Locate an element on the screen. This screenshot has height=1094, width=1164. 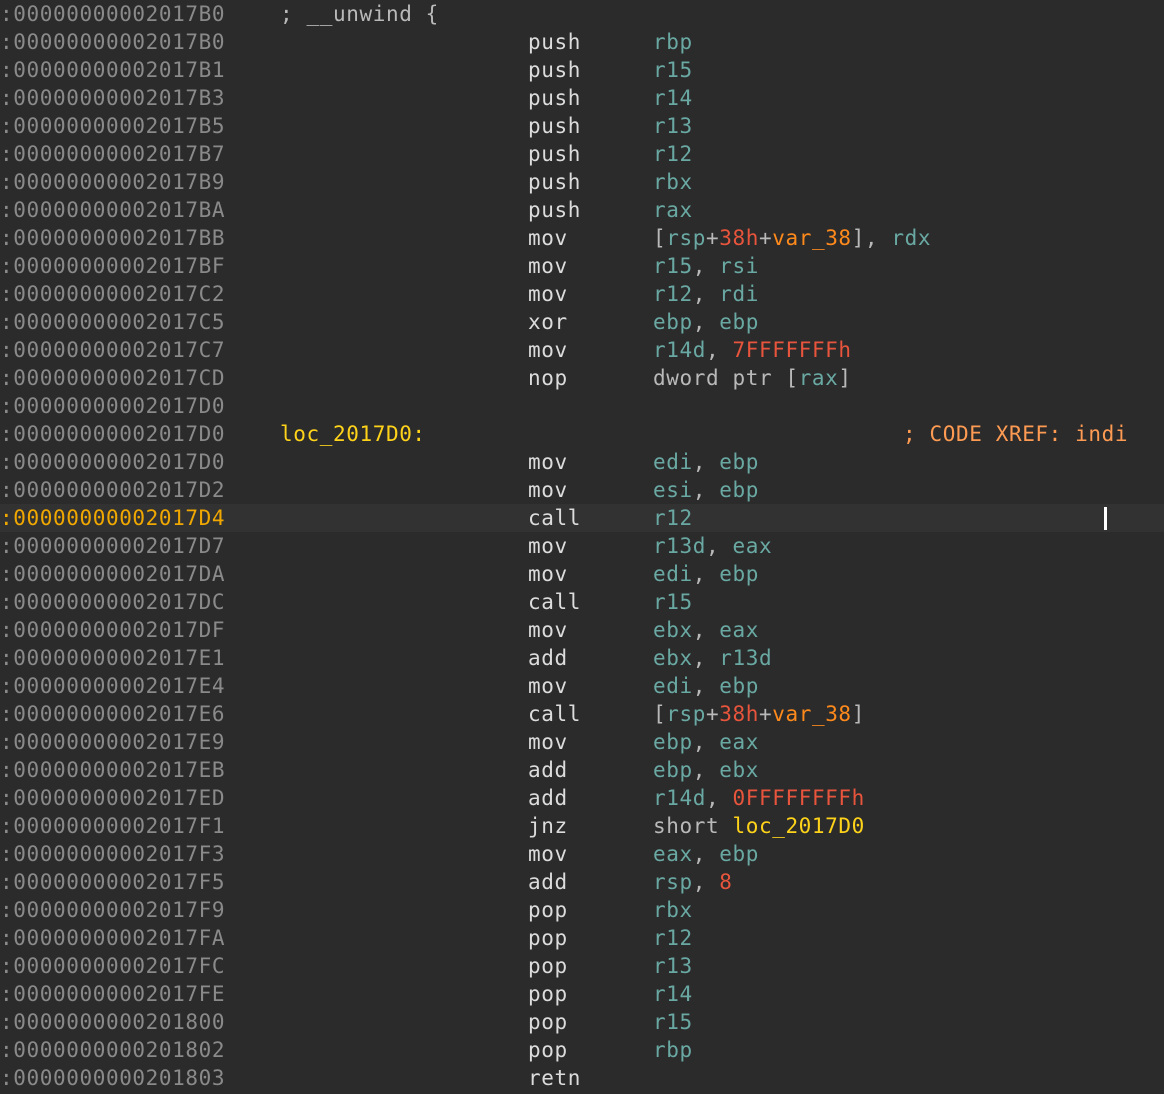
instruction-line: :00000000002017DF mov ebx, eax is located at coordinates (582, 630).